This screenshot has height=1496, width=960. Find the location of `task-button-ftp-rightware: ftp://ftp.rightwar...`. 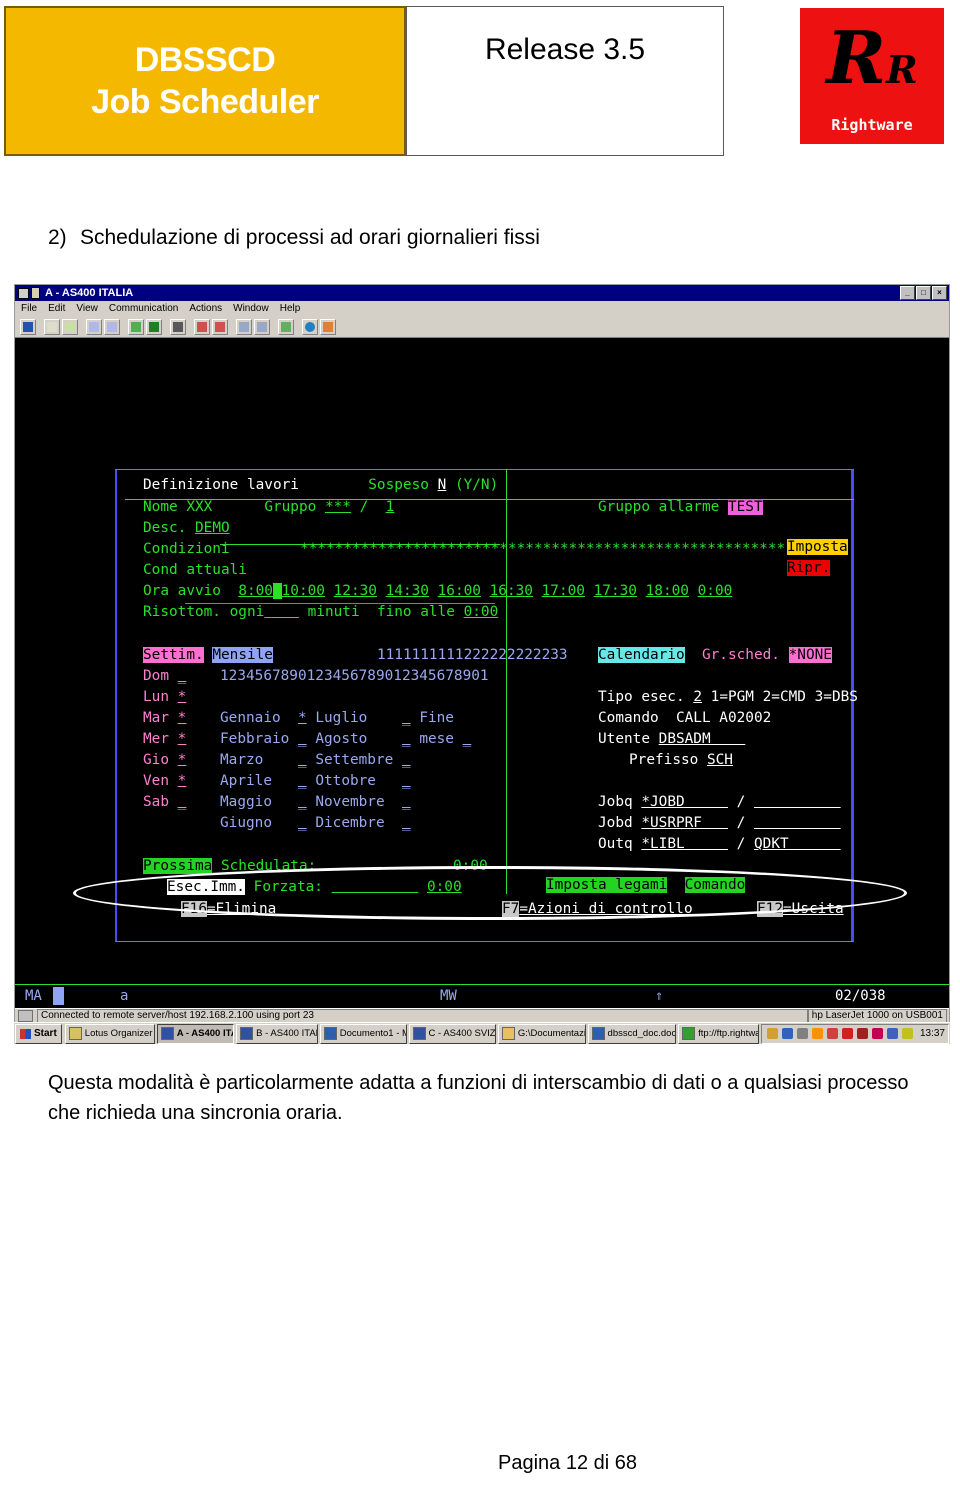

task-button-ftp-rightware: ftp://ftp.rightwar... is located at coordinates (718, 1033).